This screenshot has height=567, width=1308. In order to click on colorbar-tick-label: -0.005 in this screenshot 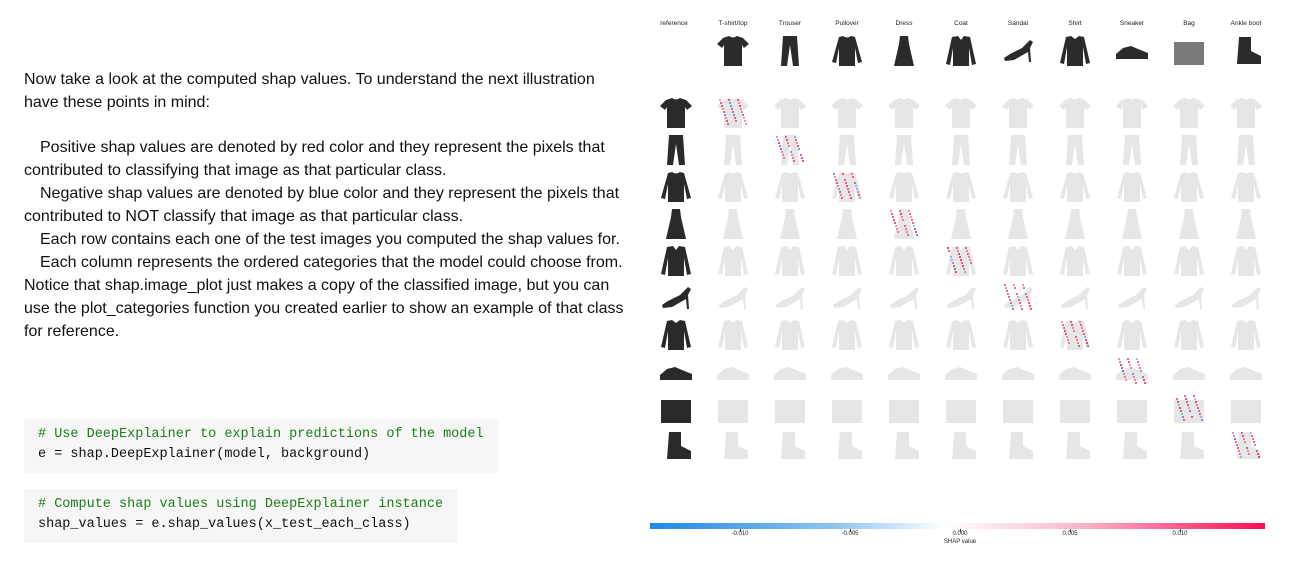, I will do `click(850, 534)`.